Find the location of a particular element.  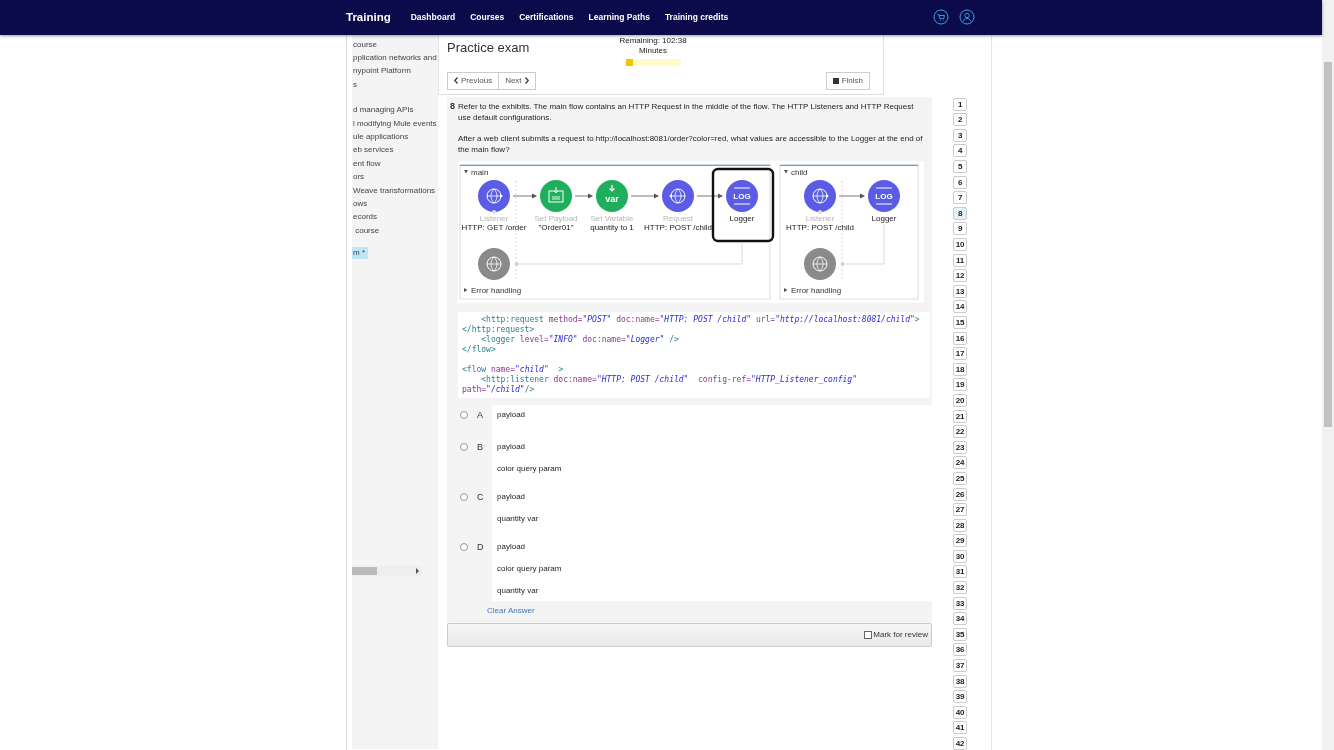

question-number-button: 15 is located at coordinates (960, 322).